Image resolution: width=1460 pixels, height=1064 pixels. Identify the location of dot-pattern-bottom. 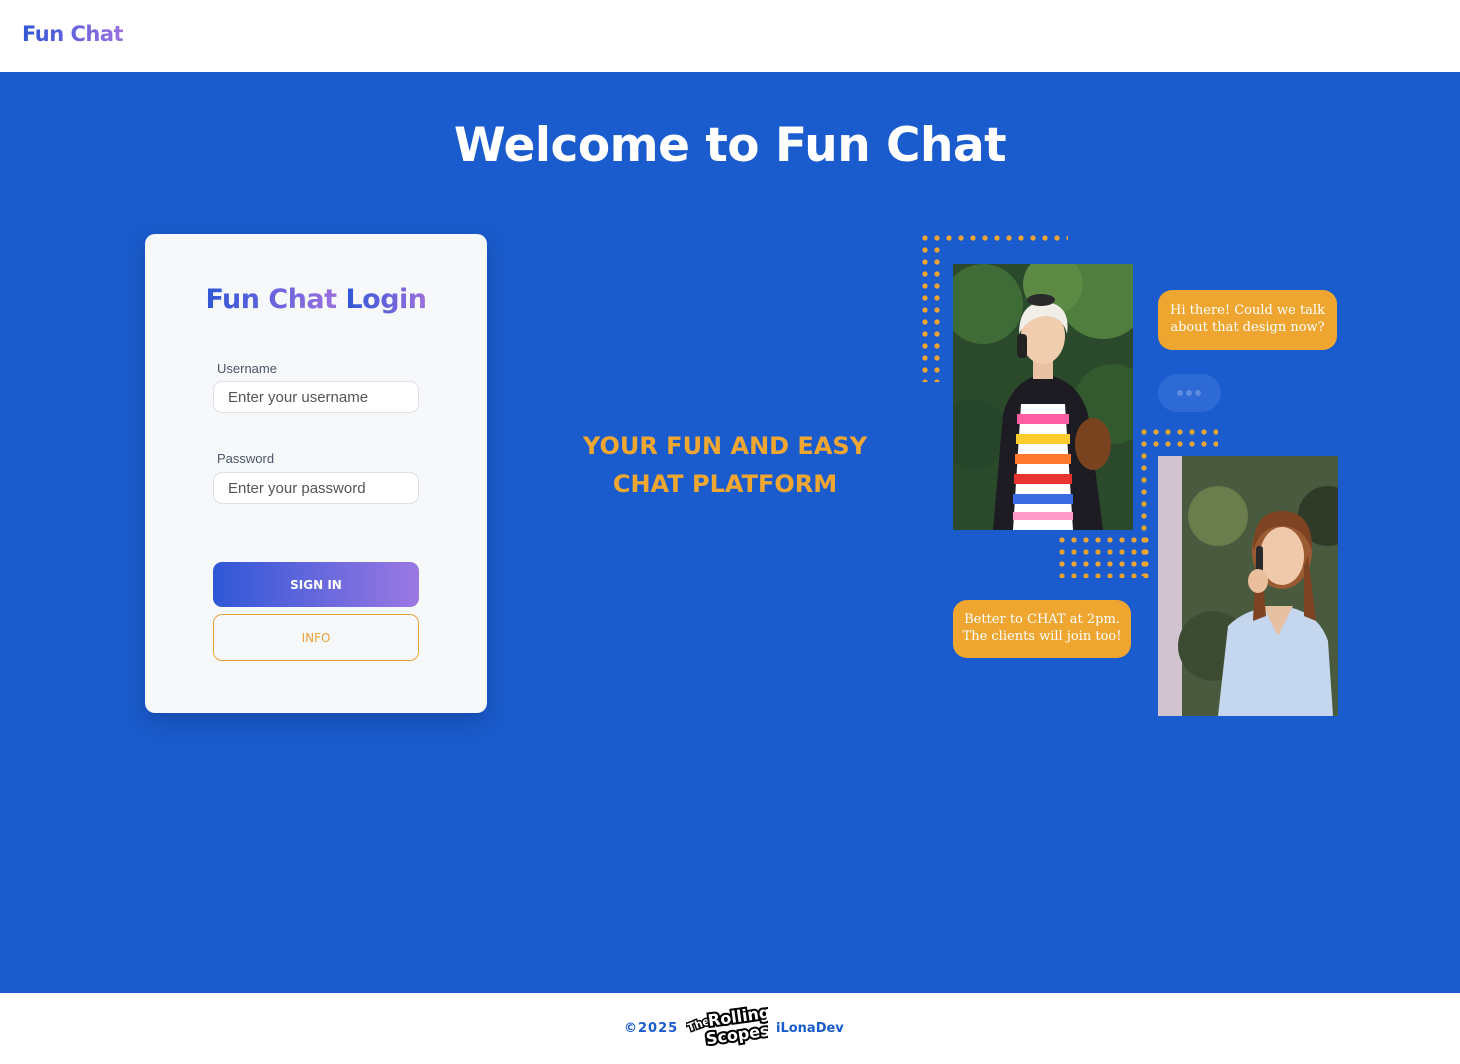
(1104, 555).